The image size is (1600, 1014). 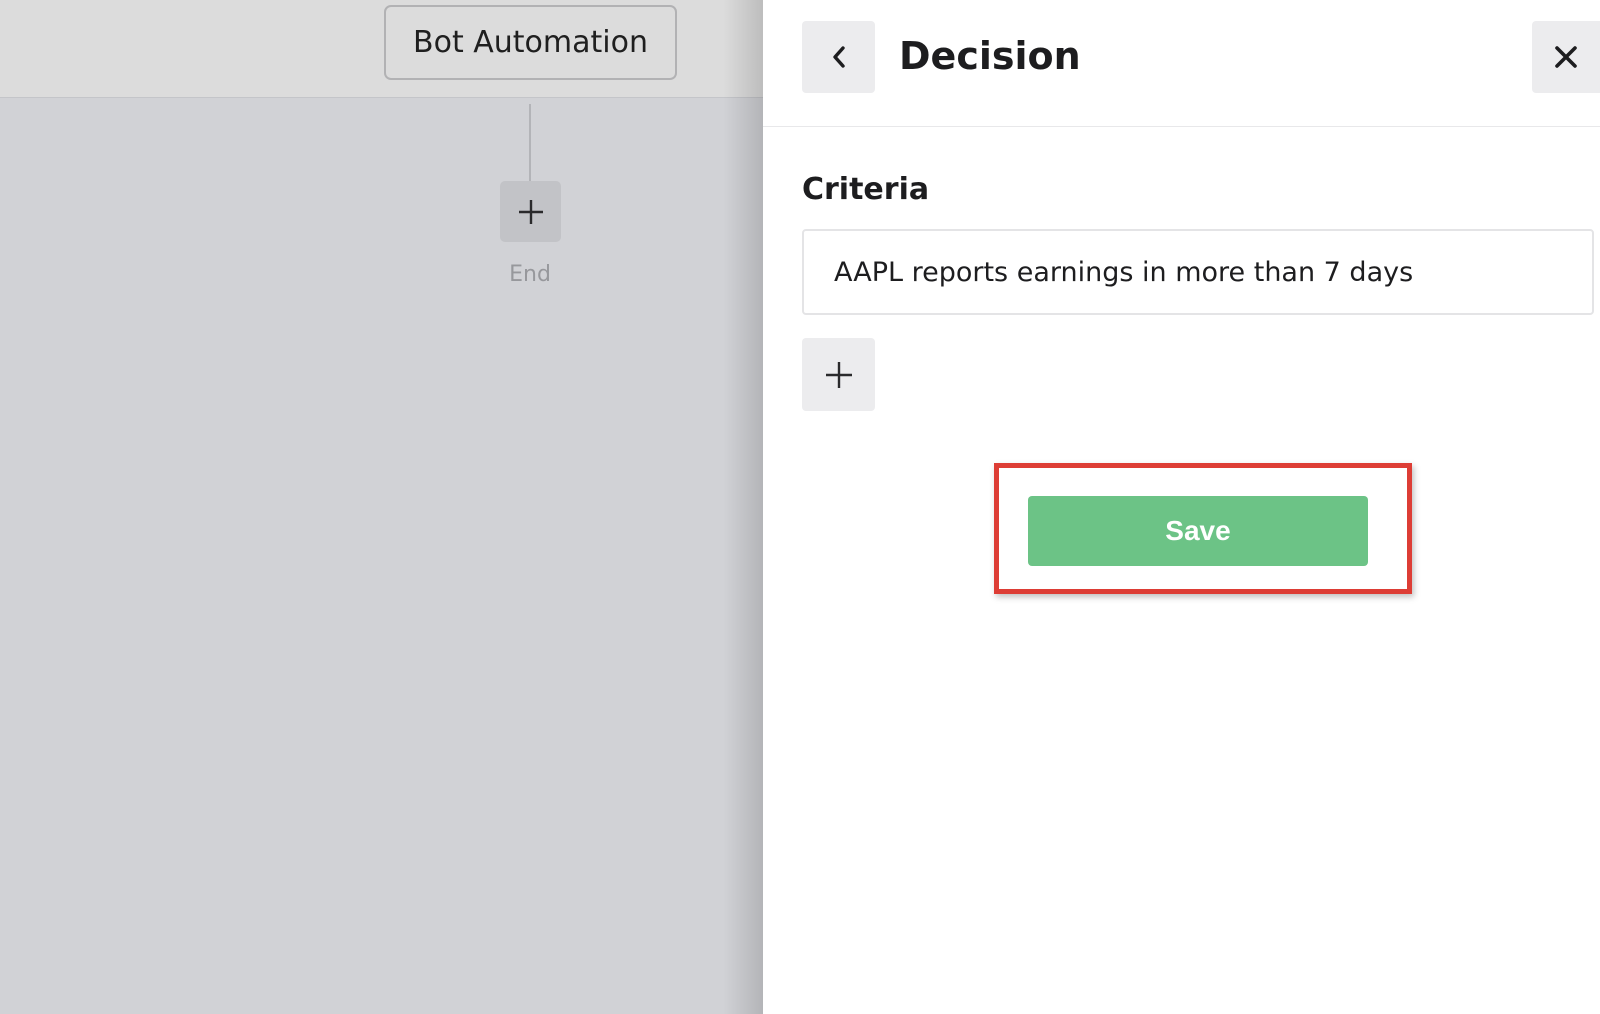 I want to click on add-step-button, so click(x=530, y=211).